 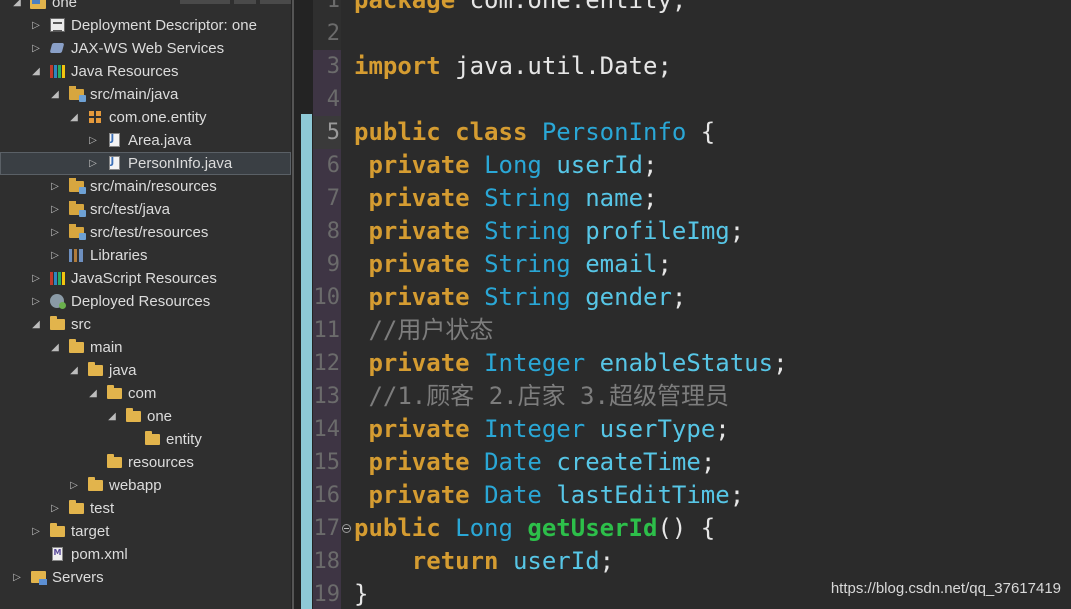 What do you see at coordinates (145, 554) in the screenshot?
I see `tree-item: pom.xml` at bounding box center [145, 554].